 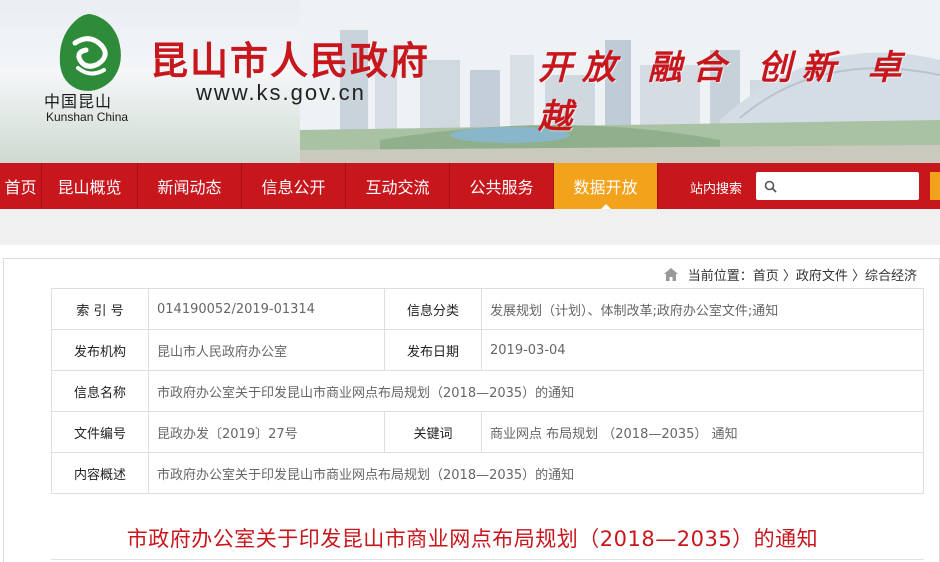 I want to click on gray-strip, so click(x=470, y=227).